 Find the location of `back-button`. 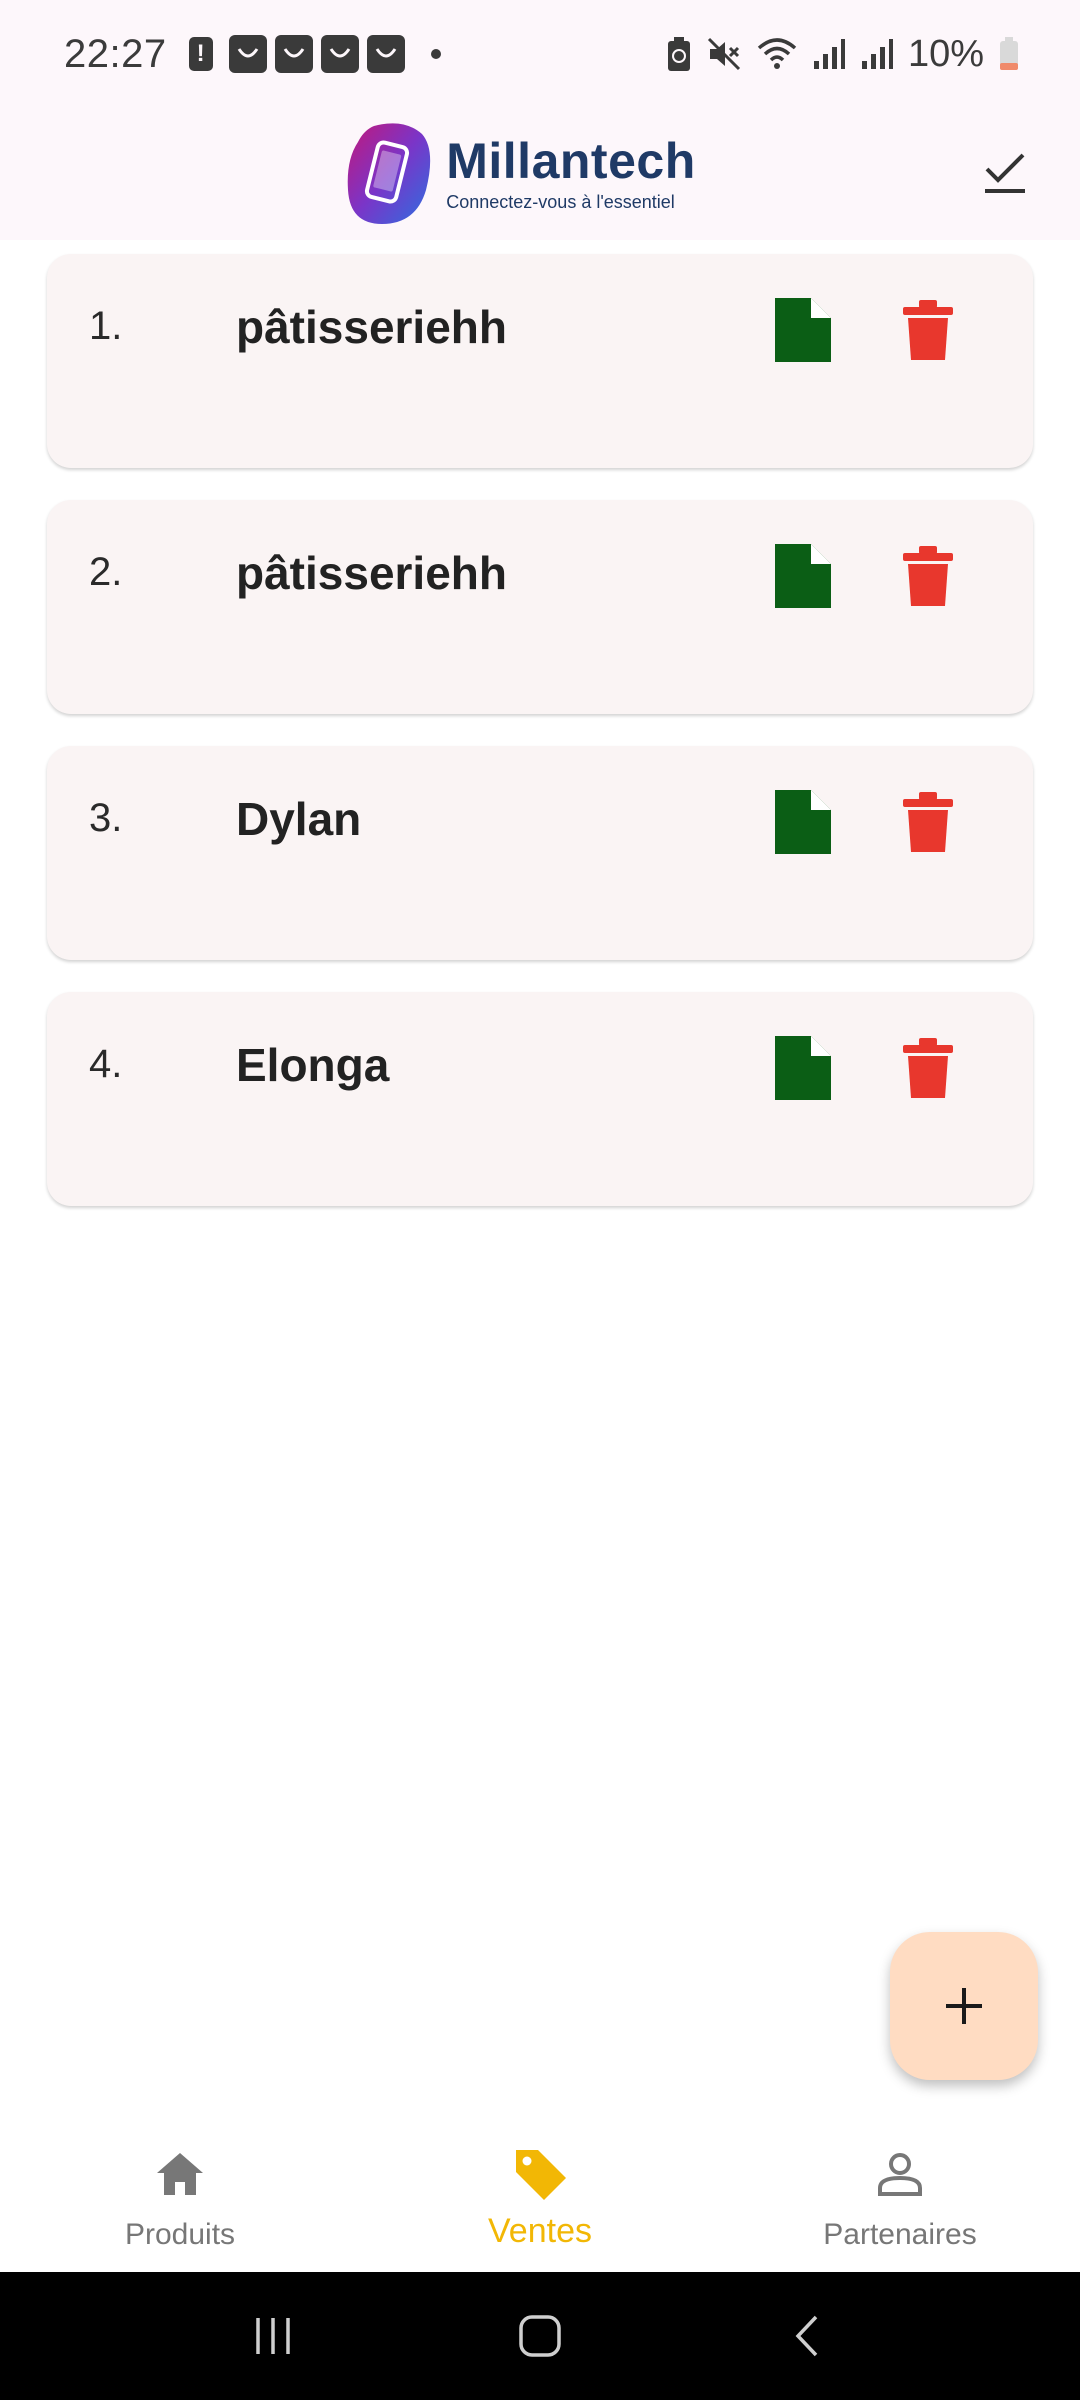

back-button is located at coordinates (807, 2336).